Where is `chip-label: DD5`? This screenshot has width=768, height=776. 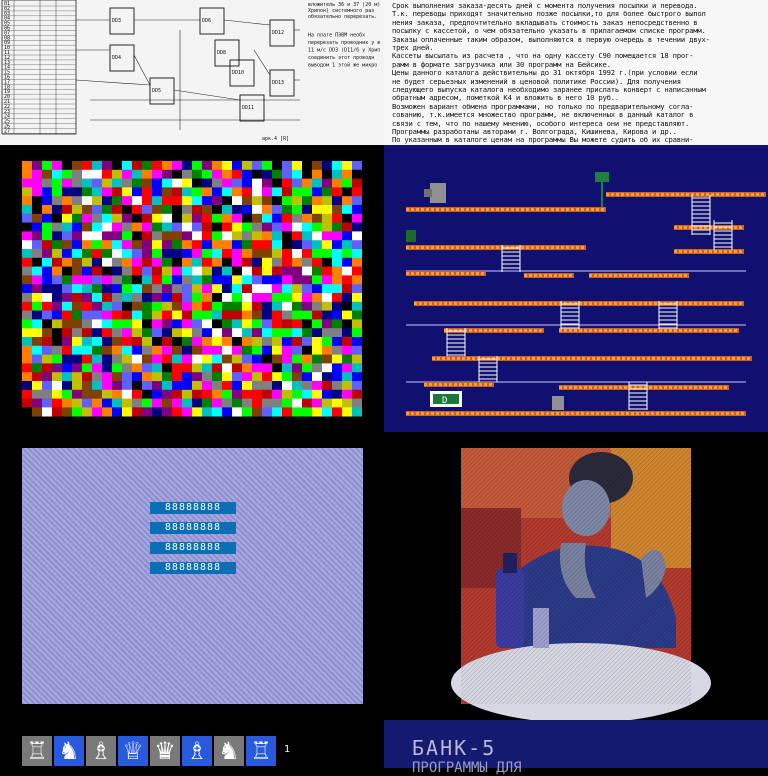
chip-label: DD5 is located at coordinates (156, 91).